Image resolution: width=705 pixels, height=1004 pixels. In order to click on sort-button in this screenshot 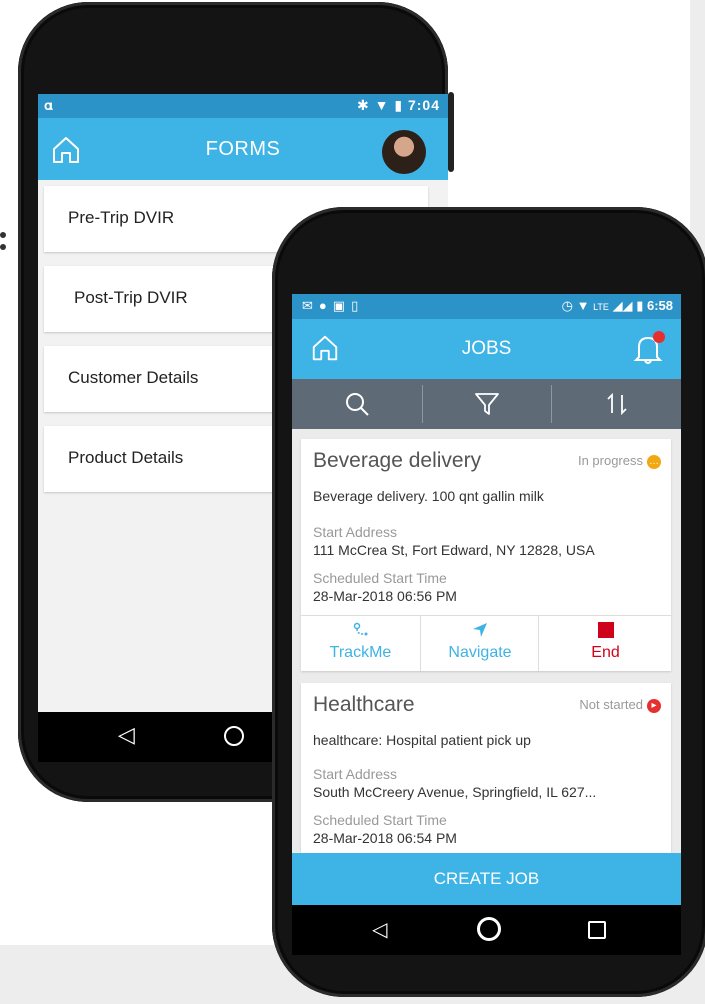, I will do `click(616, 404)`.